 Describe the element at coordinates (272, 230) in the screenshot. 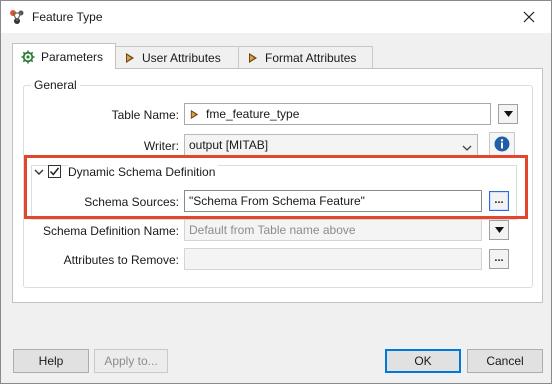

I see `schema-definition-name-placeholder: Default from Table name above` at that location.